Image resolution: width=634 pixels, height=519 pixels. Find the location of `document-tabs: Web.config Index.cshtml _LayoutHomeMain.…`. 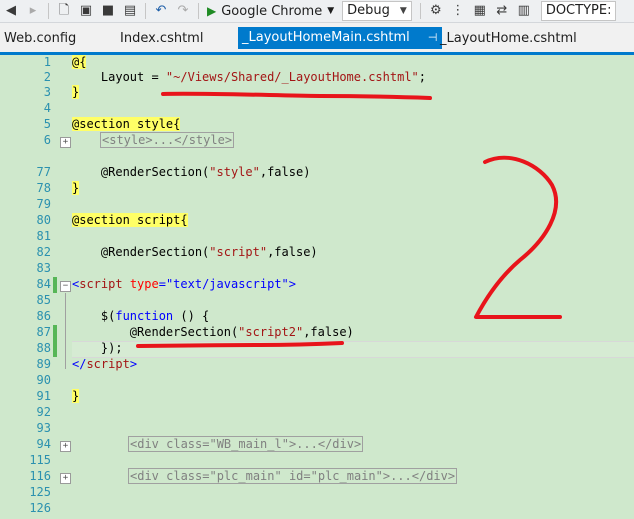

document-tabs: Web.config Index.cshtml _LayoutHomeMain.… is located at coordinates (317, 39).